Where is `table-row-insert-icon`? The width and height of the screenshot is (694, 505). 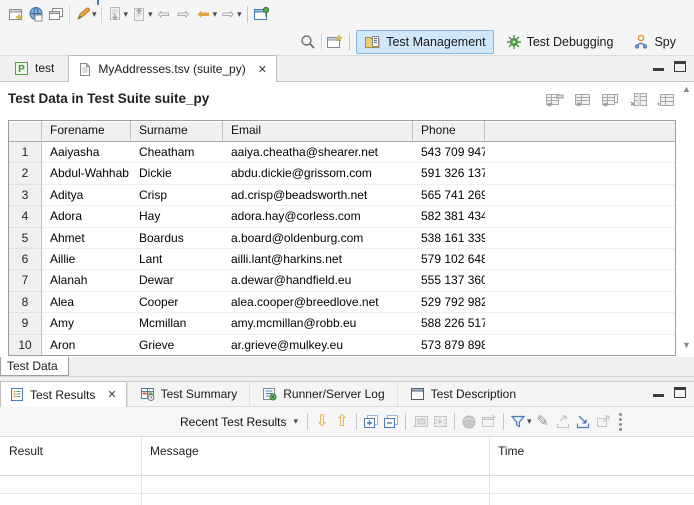
table-row-insert-icon is located at coordinates (610, 101).